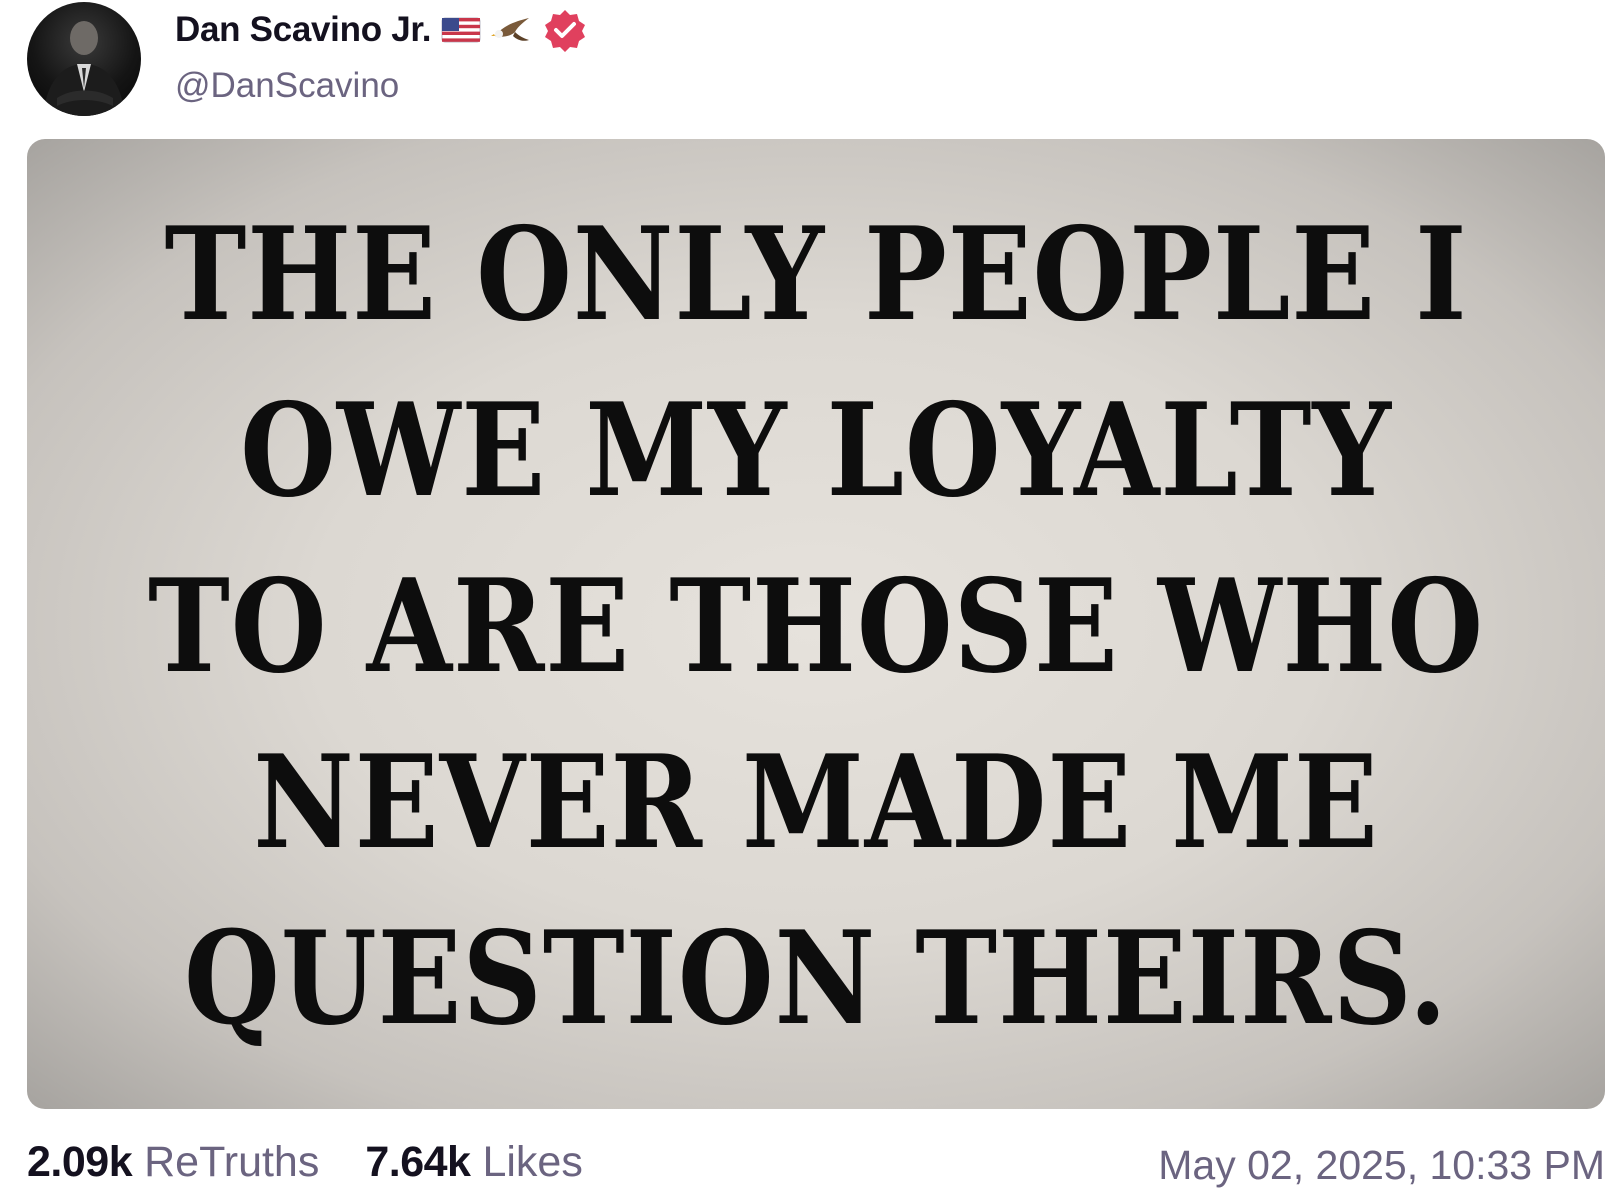 The image size is (1617, 1194). I want to click on post-header: Dan Scavino Jr. @DanScavino, so click(807, 59).